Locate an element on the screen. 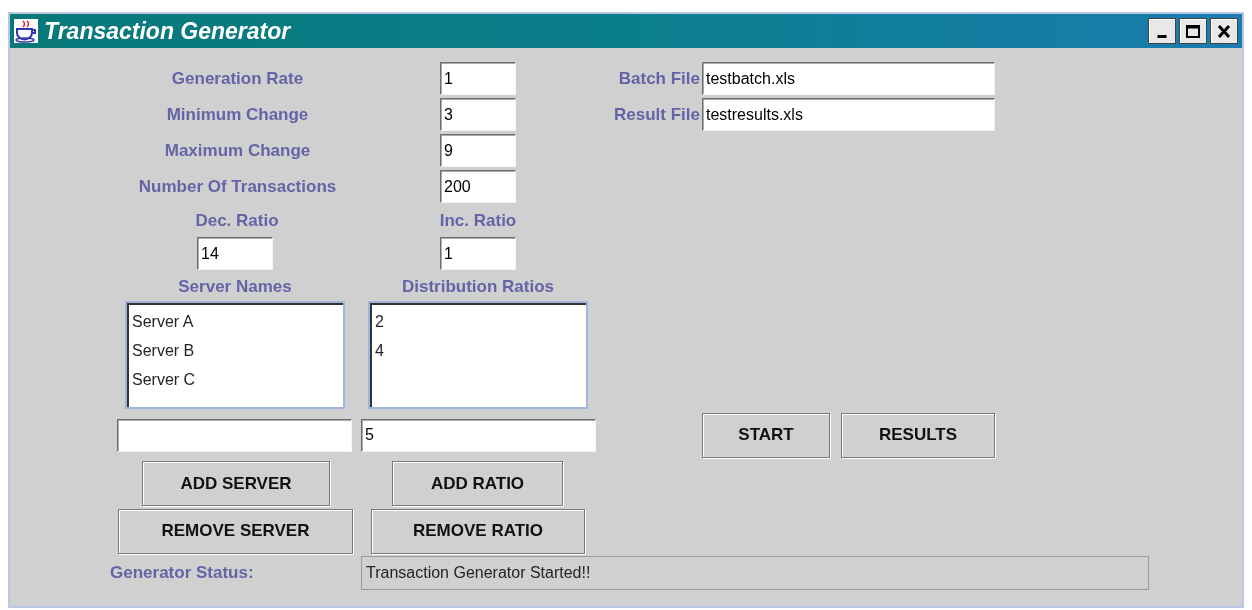 The height and width of the screenshot is (610, 1252). remove-button: REMOVE SERVER is located at coordinates (235, 531).